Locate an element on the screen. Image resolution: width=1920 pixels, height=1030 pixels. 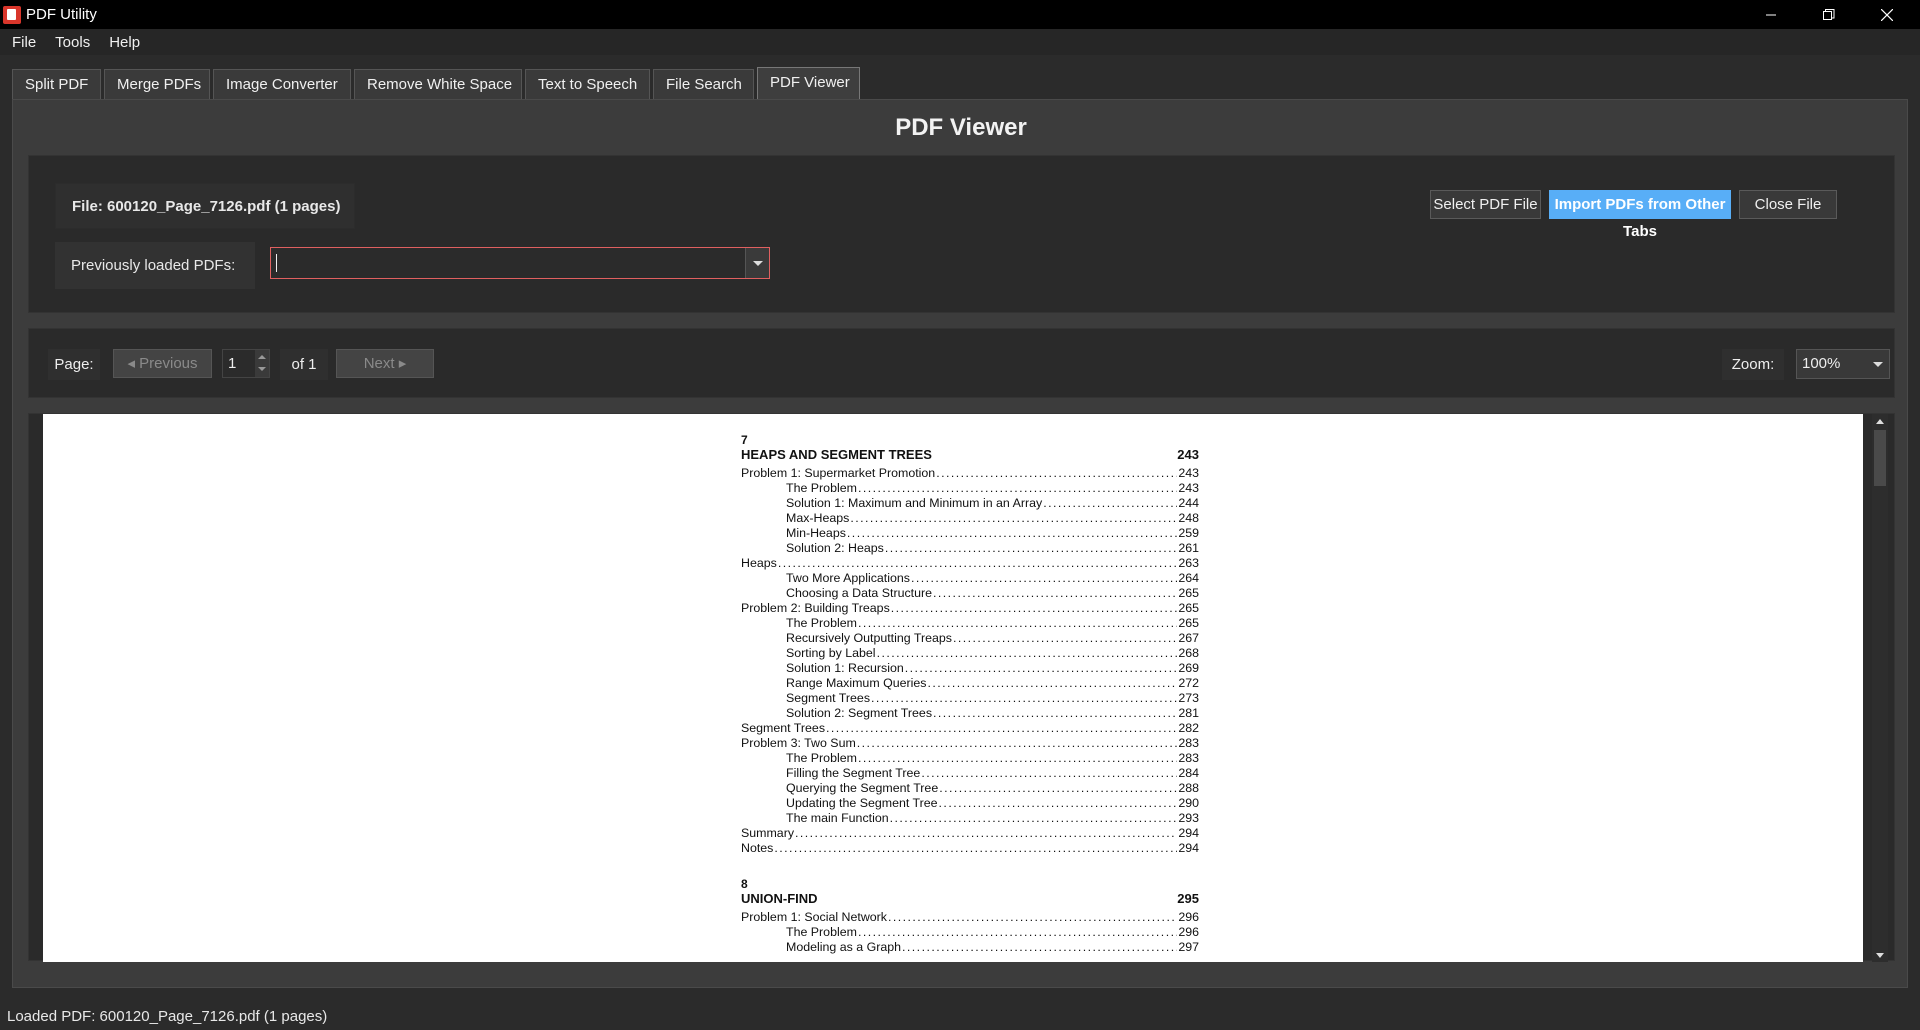
spin-down-icon is located at coordinates (262, 369).